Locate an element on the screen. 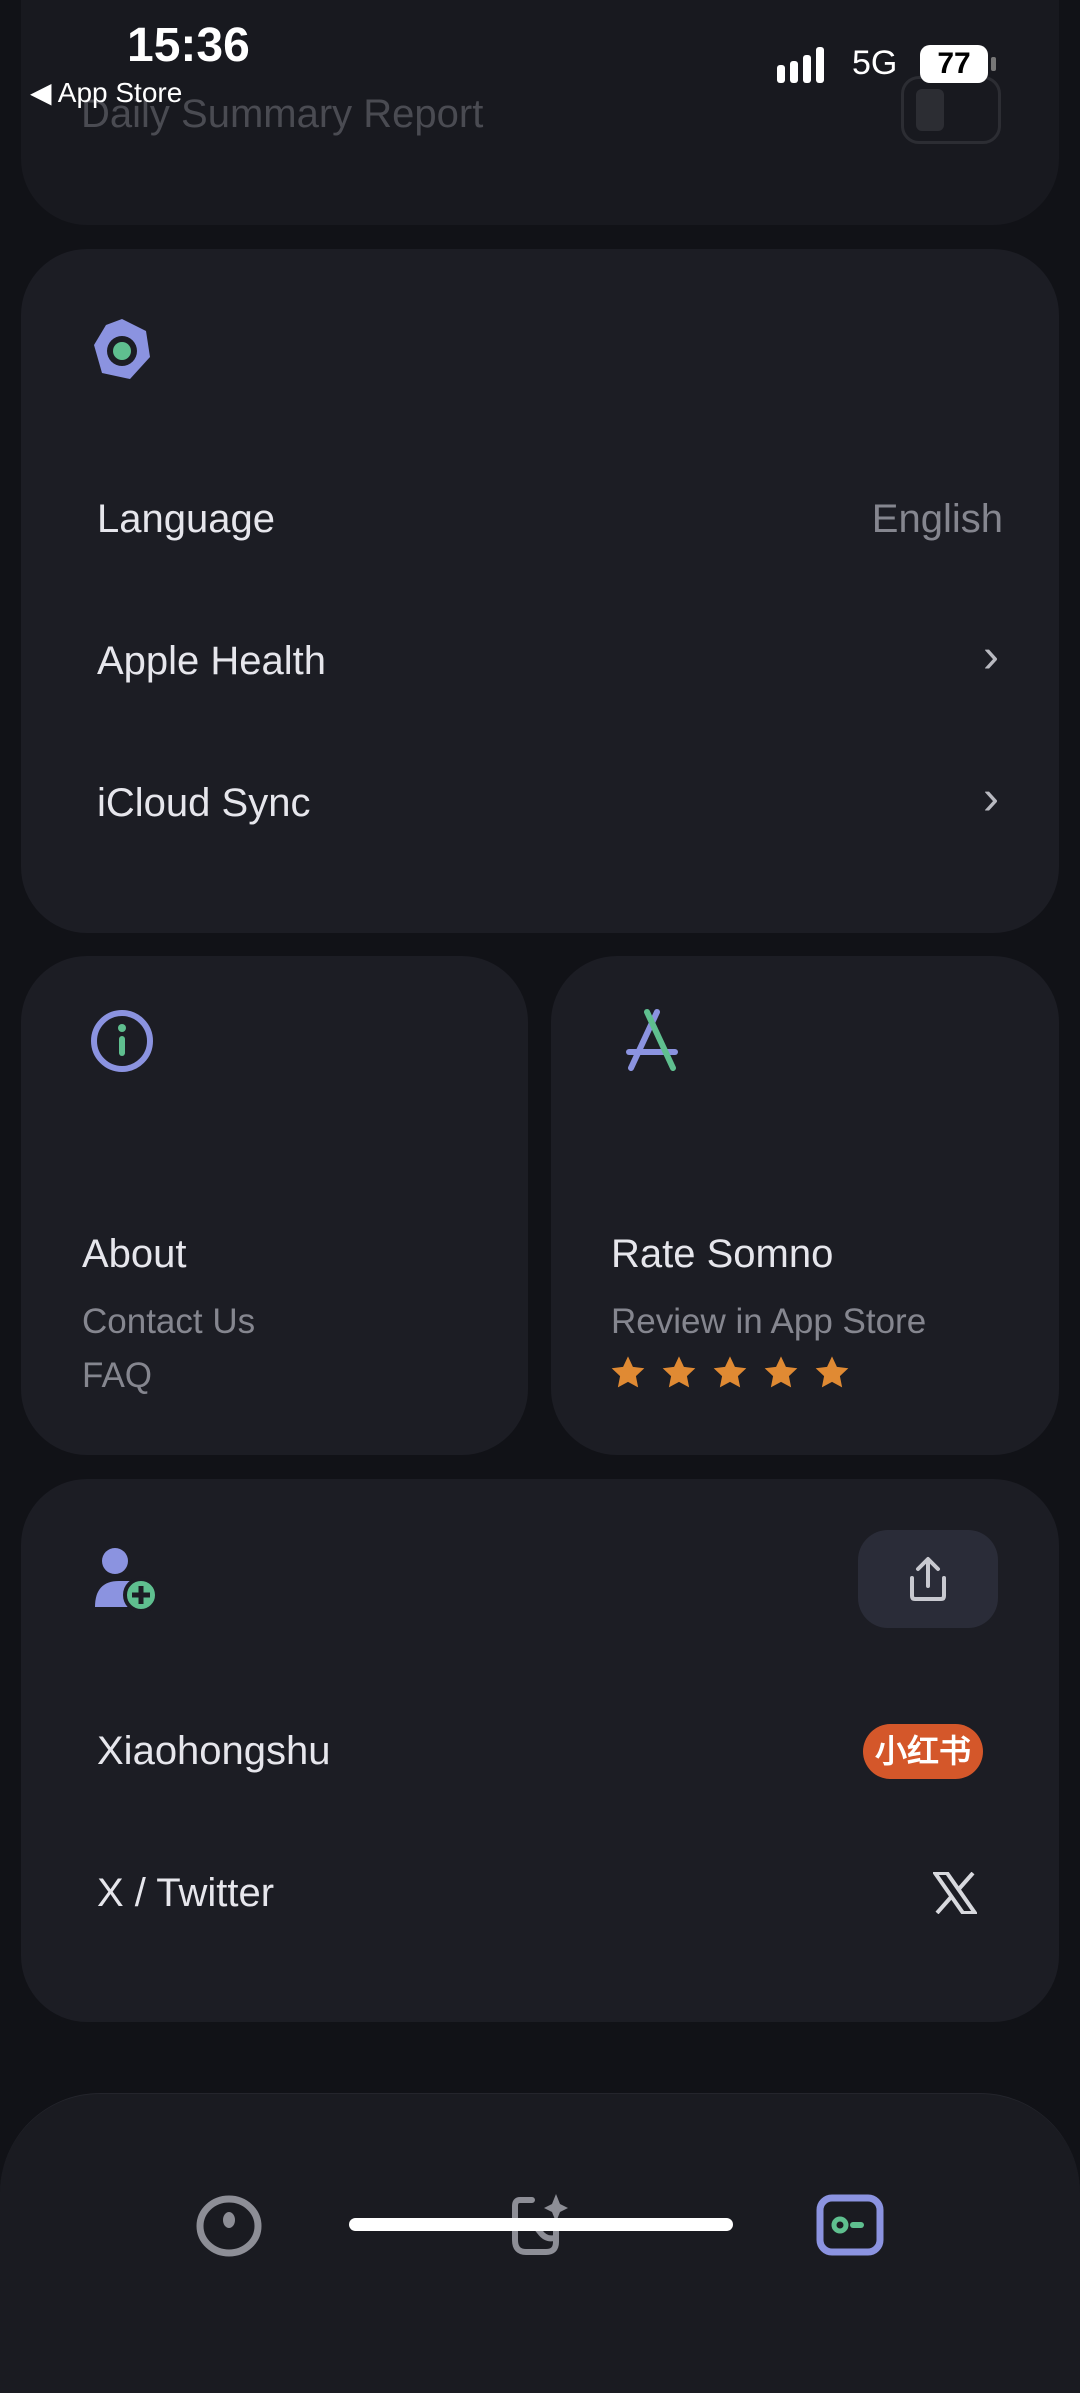 Image resolution: width=1080 pixels, height=2393 pixels. about-title: About is located at coordinates (134, 1254).